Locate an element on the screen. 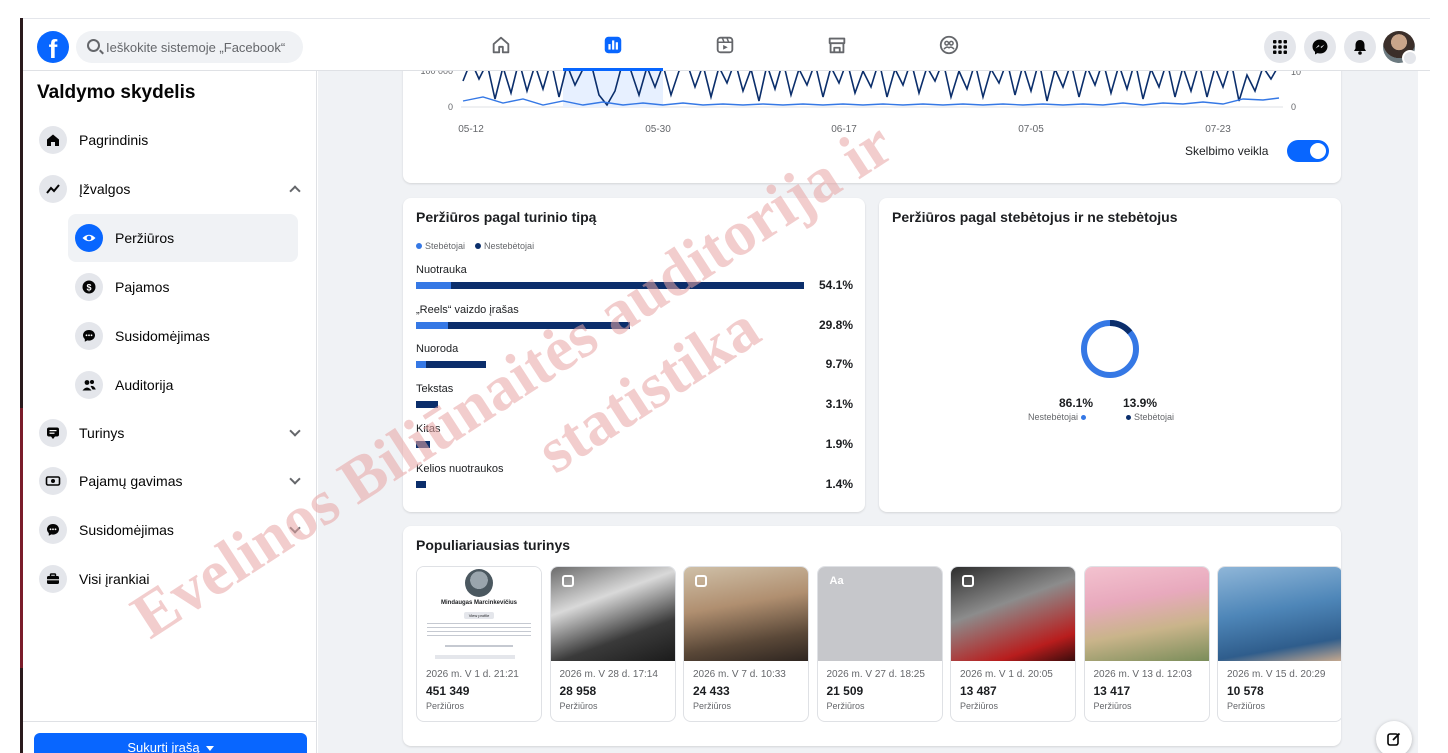 Image resolution: width=1448 pixels, height=753 pixels. tab-groups is located at coordinates (949, 45).